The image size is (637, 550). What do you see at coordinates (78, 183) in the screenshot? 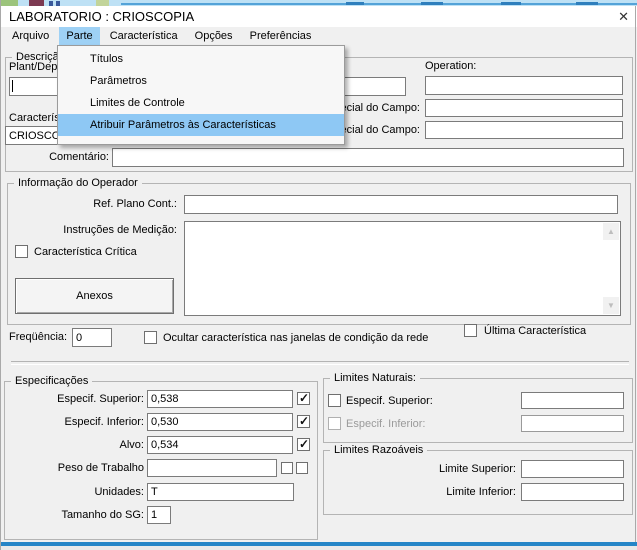
I see `group-informacao-operador-legend: Informação do Operador` at bounding box center [78, 183].